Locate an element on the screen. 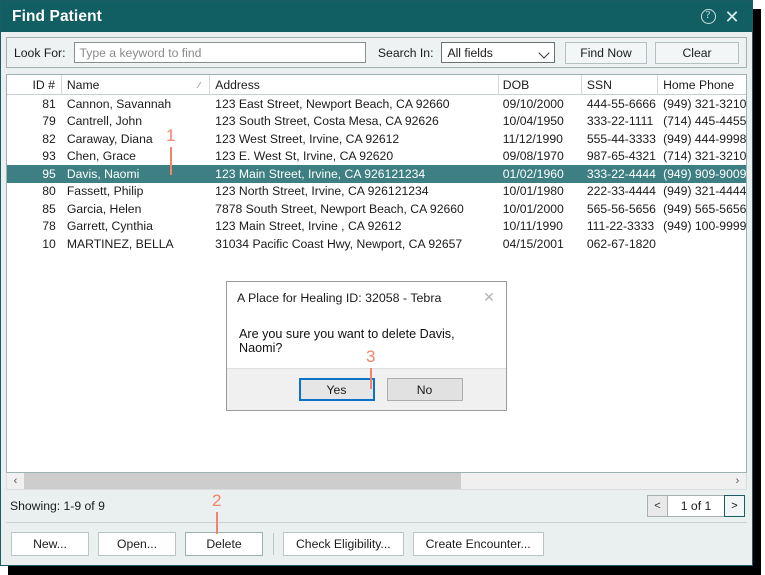 The image size is (765, 575). cell-address: 123 East Street, Newport Beach, CA 92660 is located at coordinates (332, 103).